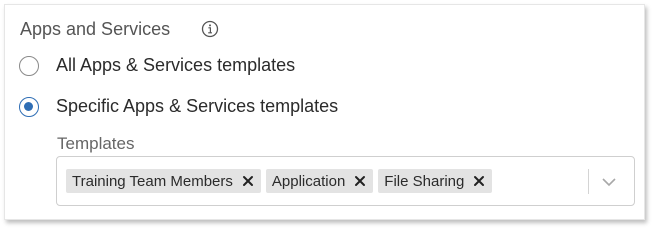 The height and width of the screenshot is (240, 654). What do you see at coordinates (29, 65) in the screenshot?
I see `radio-button-all` at bounding box center [29, 65].